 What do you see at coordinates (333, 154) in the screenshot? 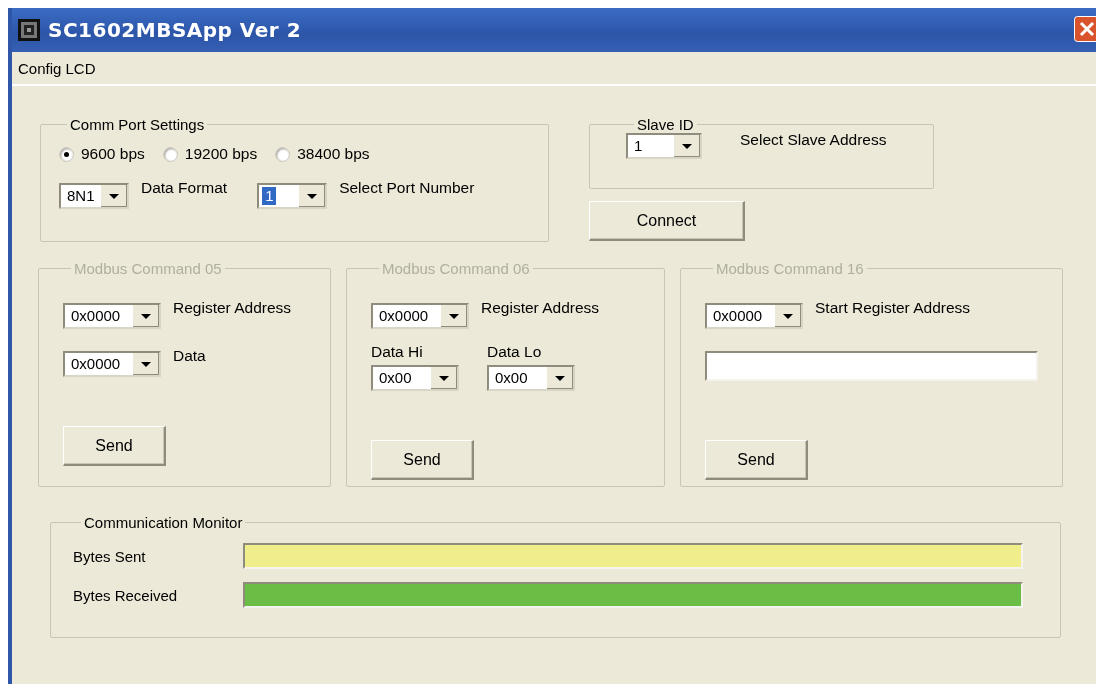
I see `radio-label: 38400 bps` at bounding box center [333, 154].